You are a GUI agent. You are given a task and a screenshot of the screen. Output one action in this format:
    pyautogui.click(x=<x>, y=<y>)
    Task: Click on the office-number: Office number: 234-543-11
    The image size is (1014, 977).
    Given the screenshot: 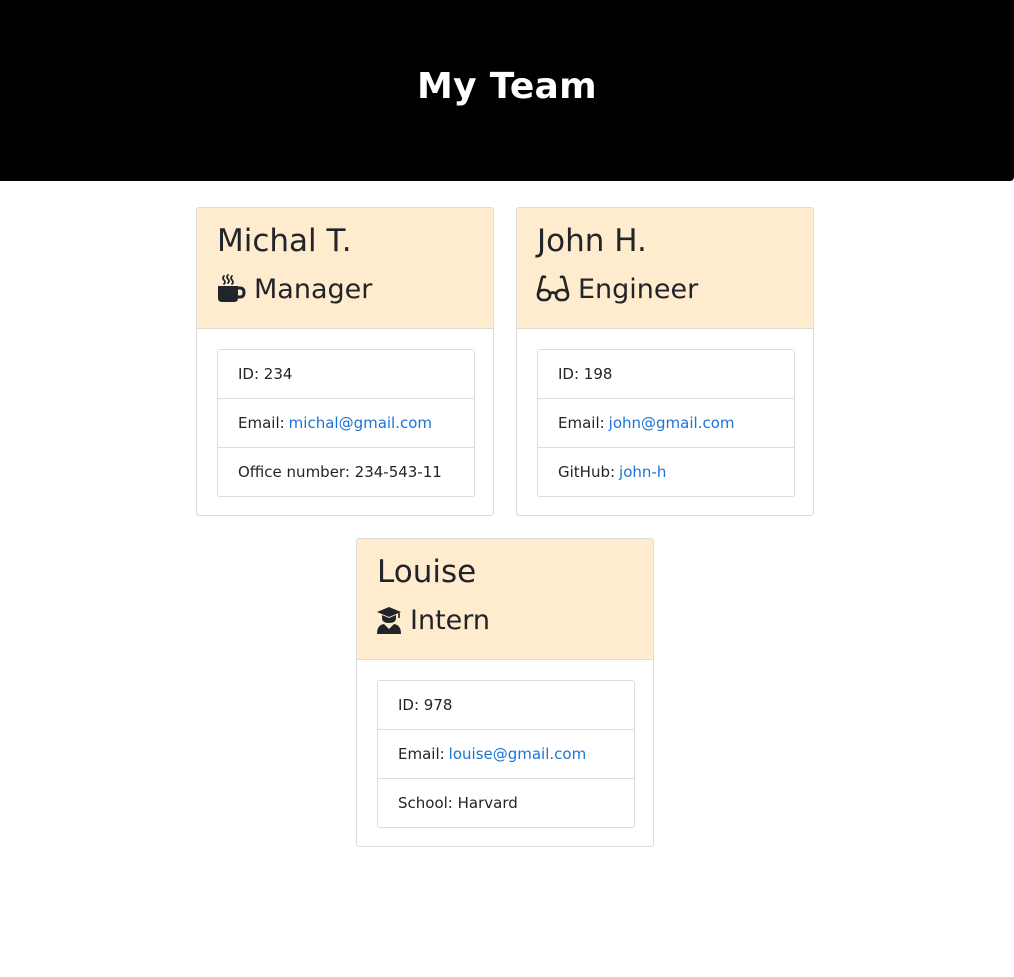 What is the action you would take?
    pyautogui.click(x=346, y=472)
    